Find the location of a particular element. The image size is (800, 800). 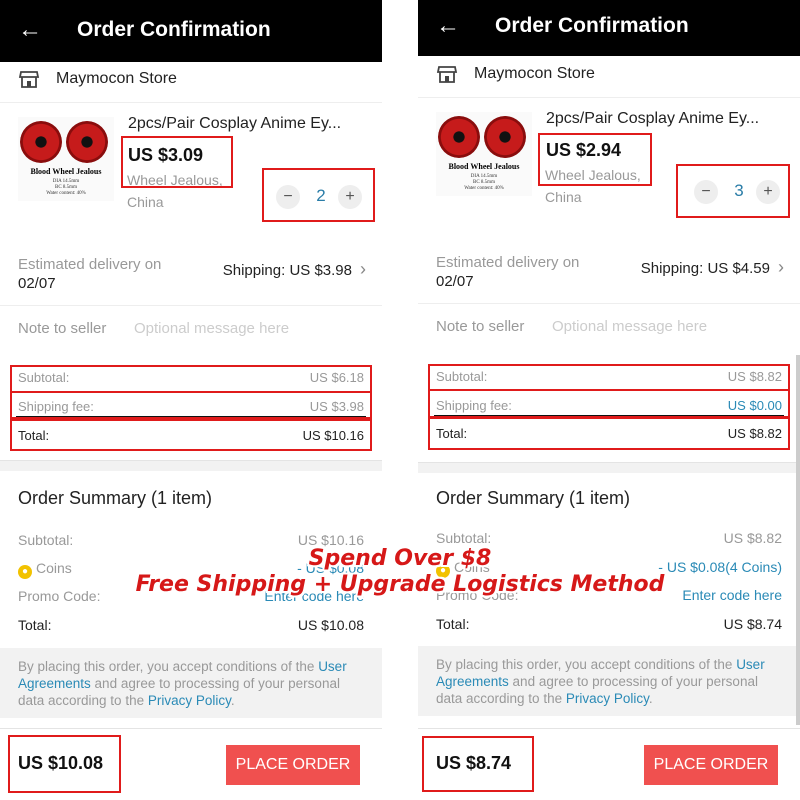

total-row: Total: US $10.16 is located at coordinates (191, 436).